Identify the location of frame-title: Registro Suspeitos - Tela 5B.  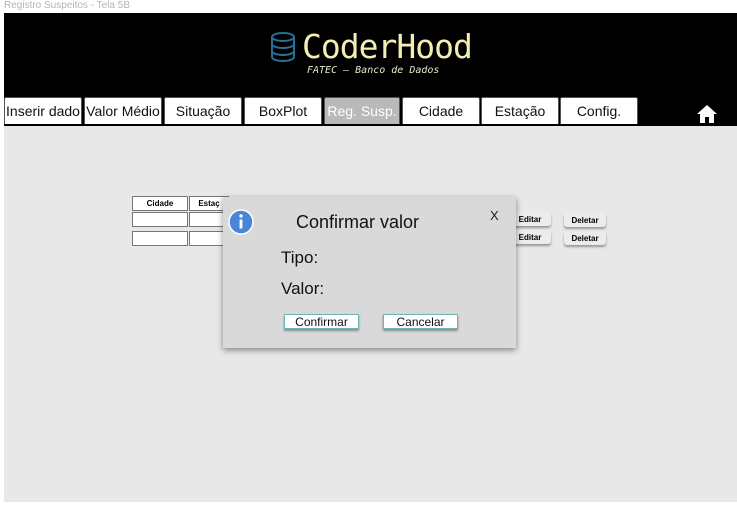
(67, 5).